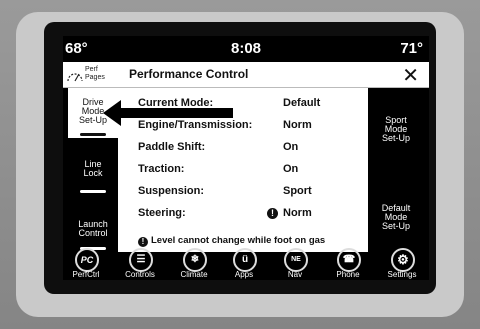 This screenshot has height=329, width=480. I want to click on setting-label: Suspension:, so click(171, 191).